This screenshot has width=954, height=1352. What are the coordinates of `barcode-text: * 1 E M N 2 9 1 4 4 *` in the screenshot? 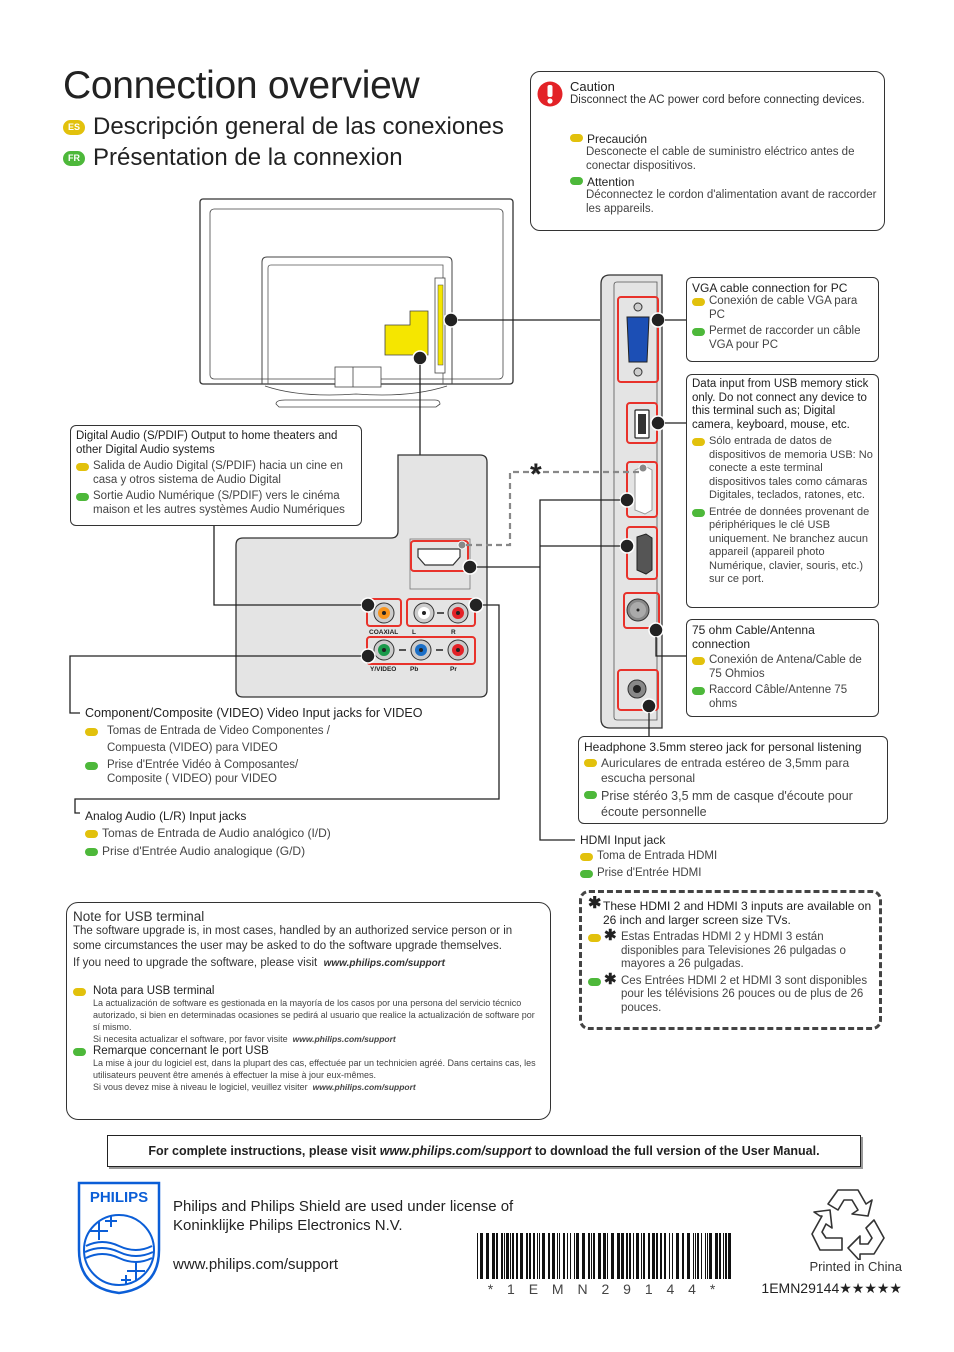 It's located at (604, 1289).